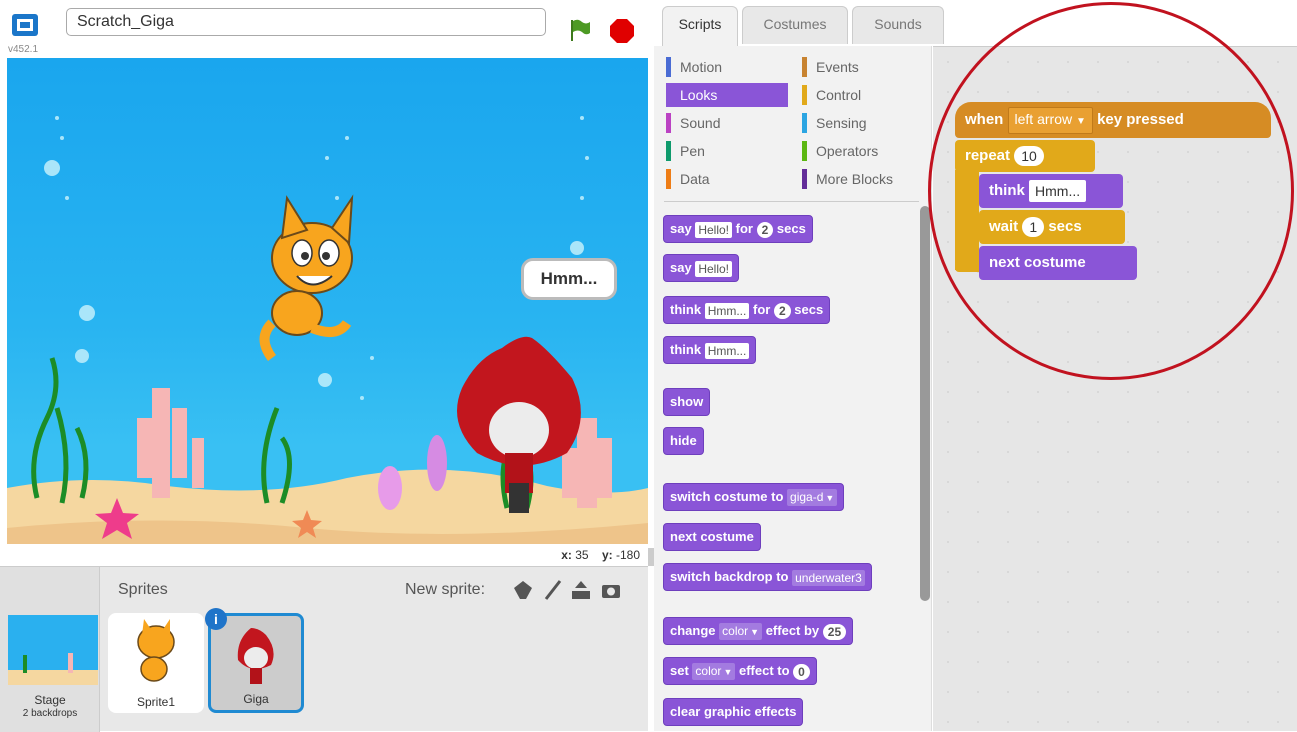 The height and width of the screenshot is (732, 1297). Describe the element at coordinates (688, 179) in the screenshot. I see `category-data: Data` at that location.